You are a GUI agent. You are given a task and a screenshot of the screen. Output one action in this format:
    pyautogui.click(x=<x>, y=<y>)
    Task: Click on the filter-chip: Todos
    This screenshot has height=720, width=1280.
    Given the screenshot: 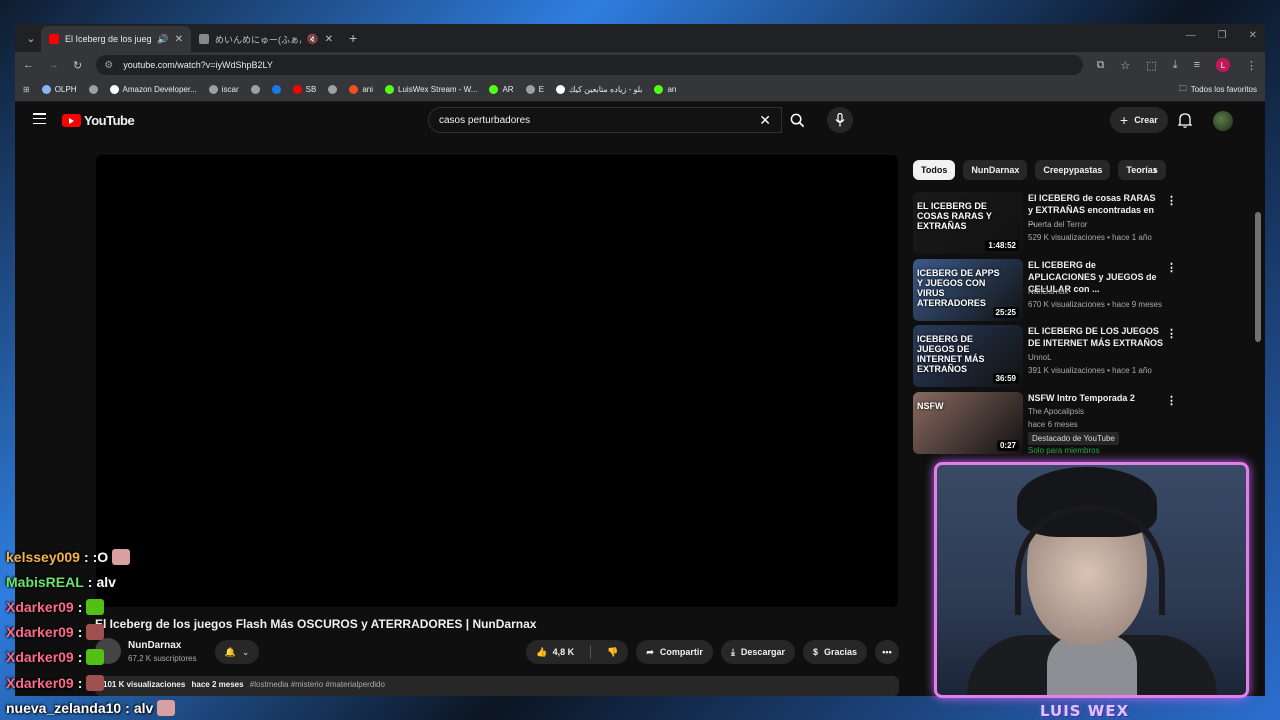 What is the action you would take?
    pyautogui.click(x=934, y=170)
    